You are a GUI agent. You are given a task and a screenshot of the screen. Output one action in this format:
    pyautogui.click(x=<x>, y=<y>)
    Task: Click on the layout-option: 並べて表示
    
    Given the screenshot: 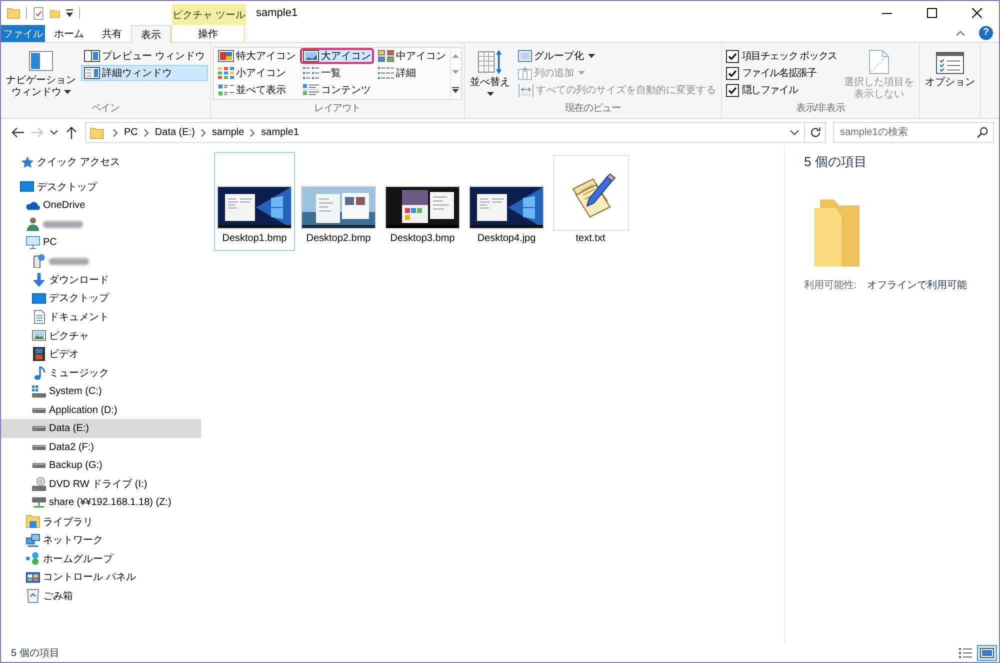 What is the action you would take?
    pyautogui.click(x=256, y=90)
    